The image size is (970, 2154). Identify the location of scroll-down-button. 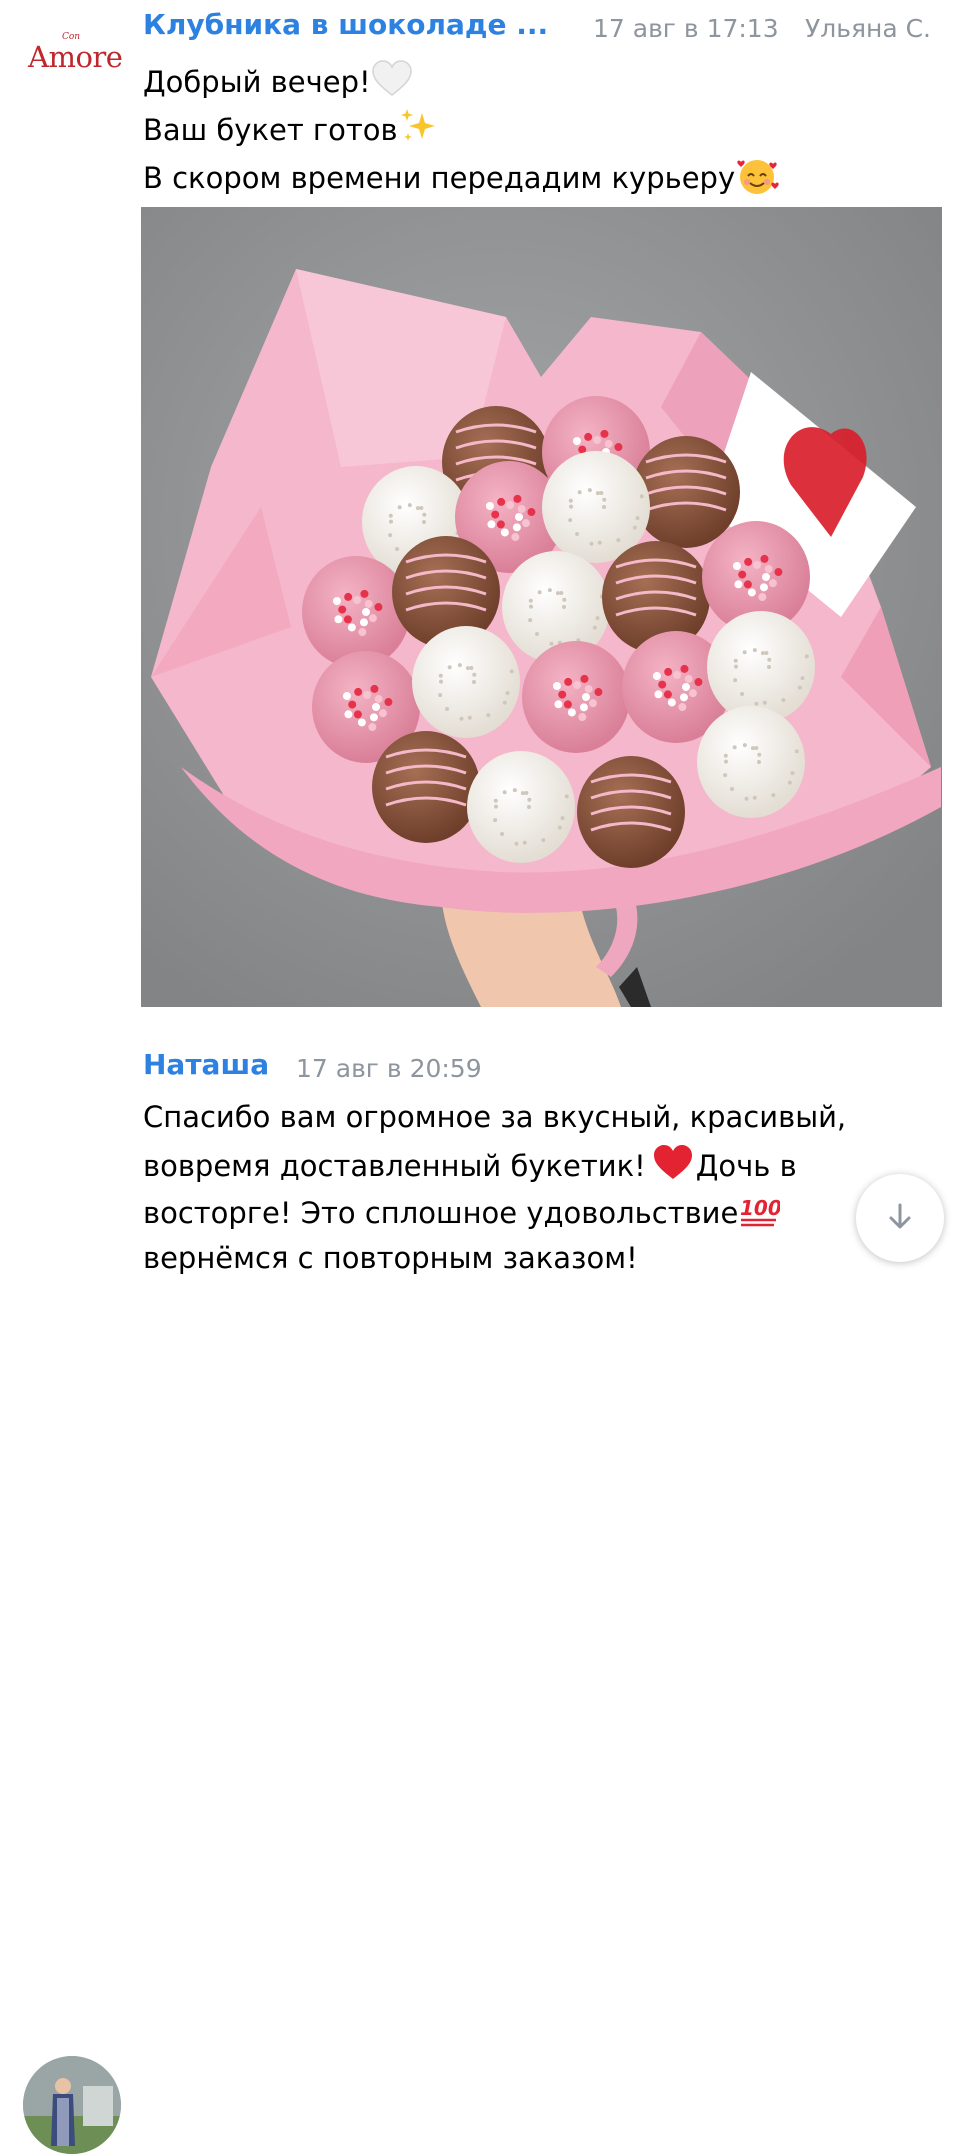
(900, 1218).